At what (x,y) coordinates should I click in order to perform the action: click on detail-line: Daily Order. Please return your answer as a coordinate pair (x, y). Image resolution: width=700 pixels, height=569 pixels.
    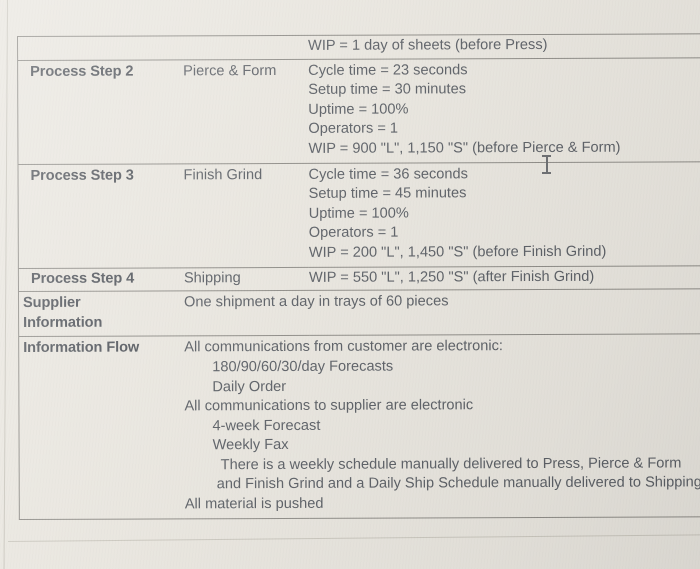
    Looking at the image, I should click on (249, 386).